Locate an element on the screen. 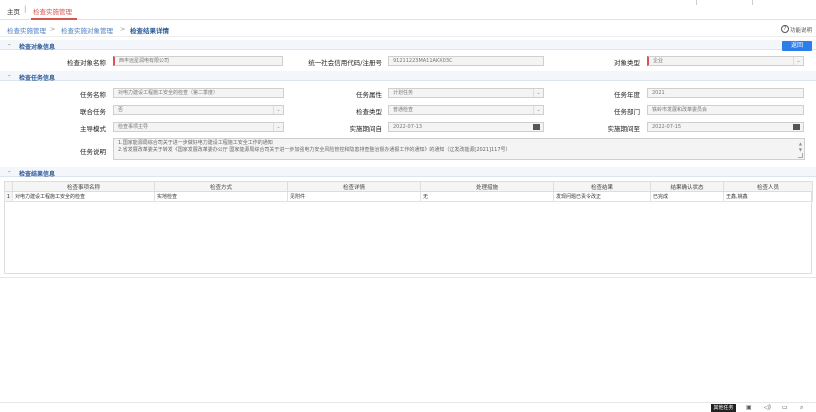 Image resolution: width=816 pixels, height=412 pixels. section-title: 检查结果信息 is located at coordinates (37, 174).